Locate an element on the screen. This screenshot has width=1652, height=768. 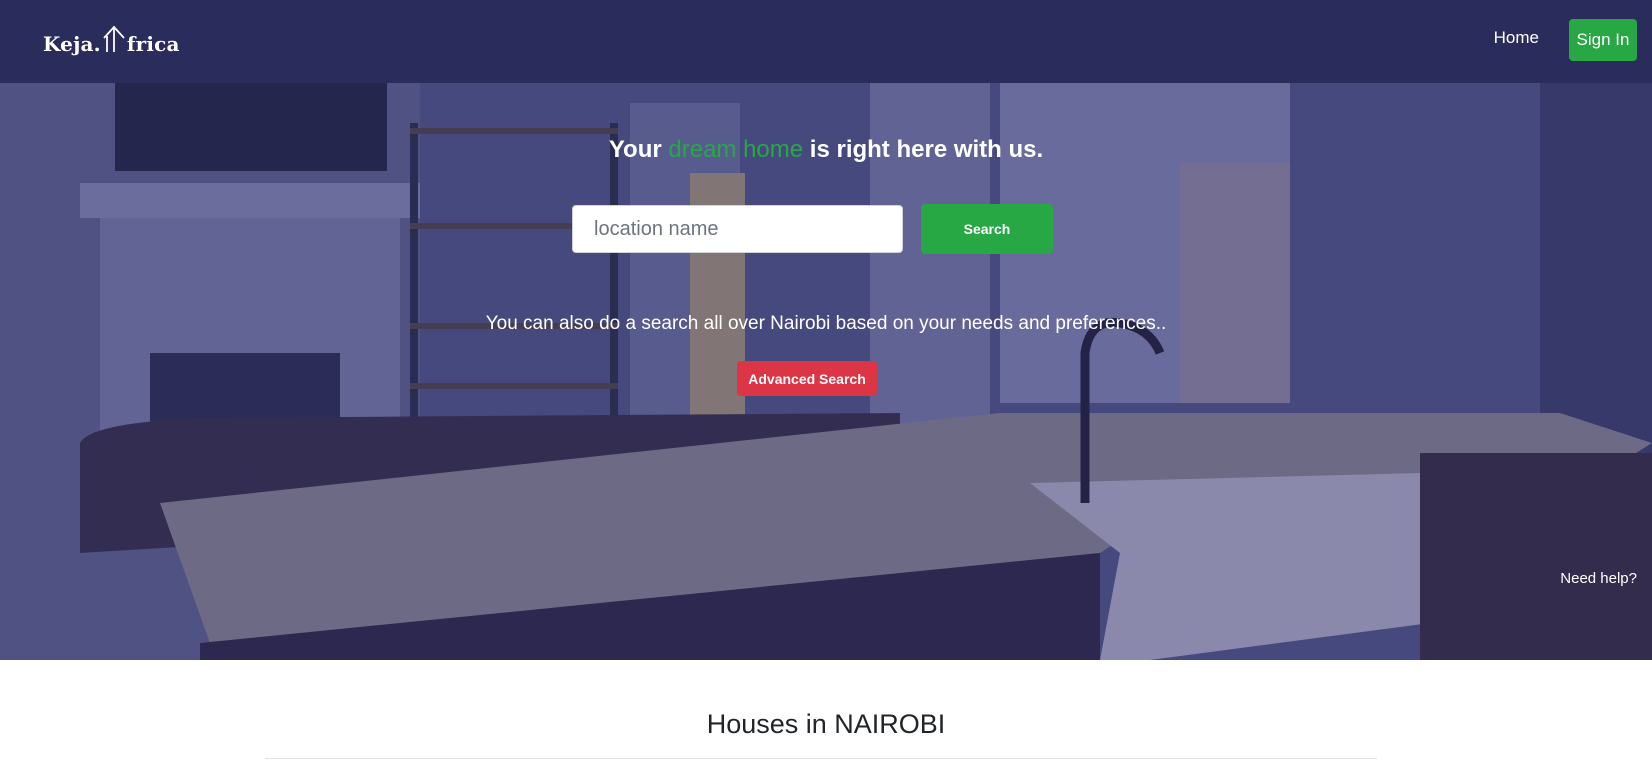
hero-title: Your dream home is right here with us. is located at coordinates (826, 150).